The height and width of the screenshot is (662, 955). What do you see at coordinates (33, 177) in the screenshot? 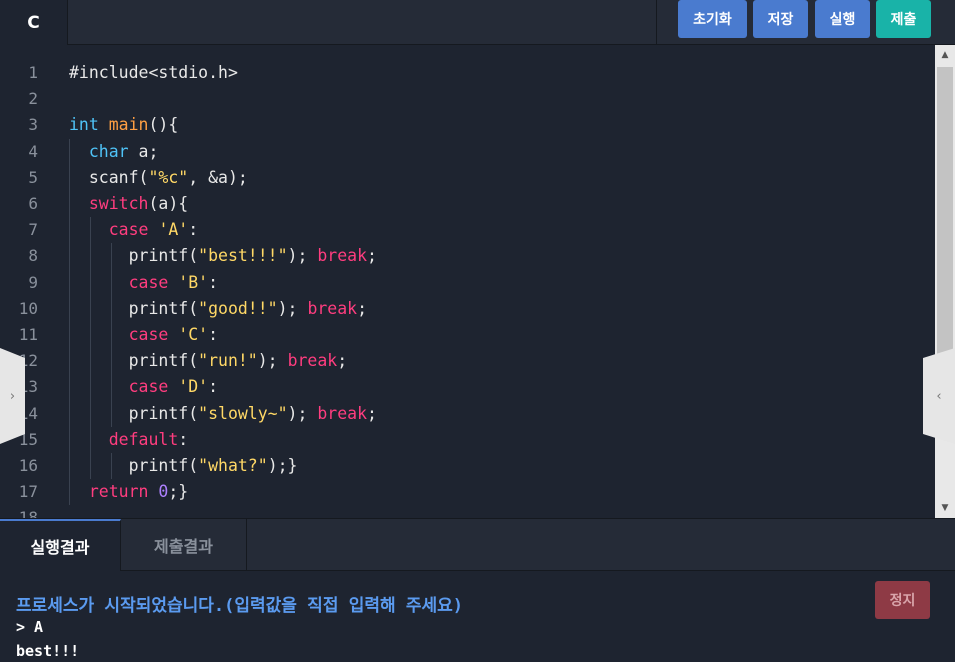
I see `line-number: 5` at bounding box center [33, 177].